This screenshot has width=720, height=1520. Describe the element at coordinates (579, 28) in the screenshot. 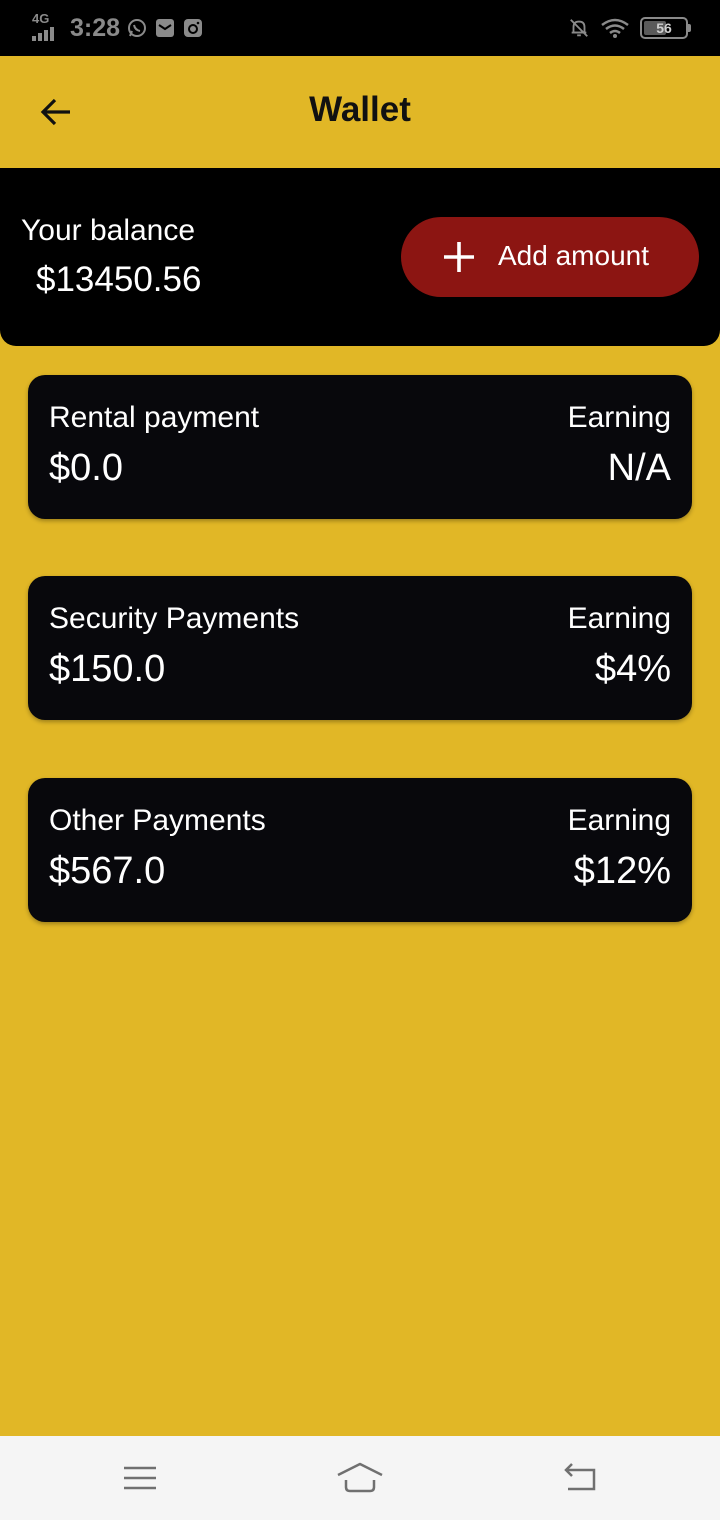

I see `bell-off-icon` at that location.